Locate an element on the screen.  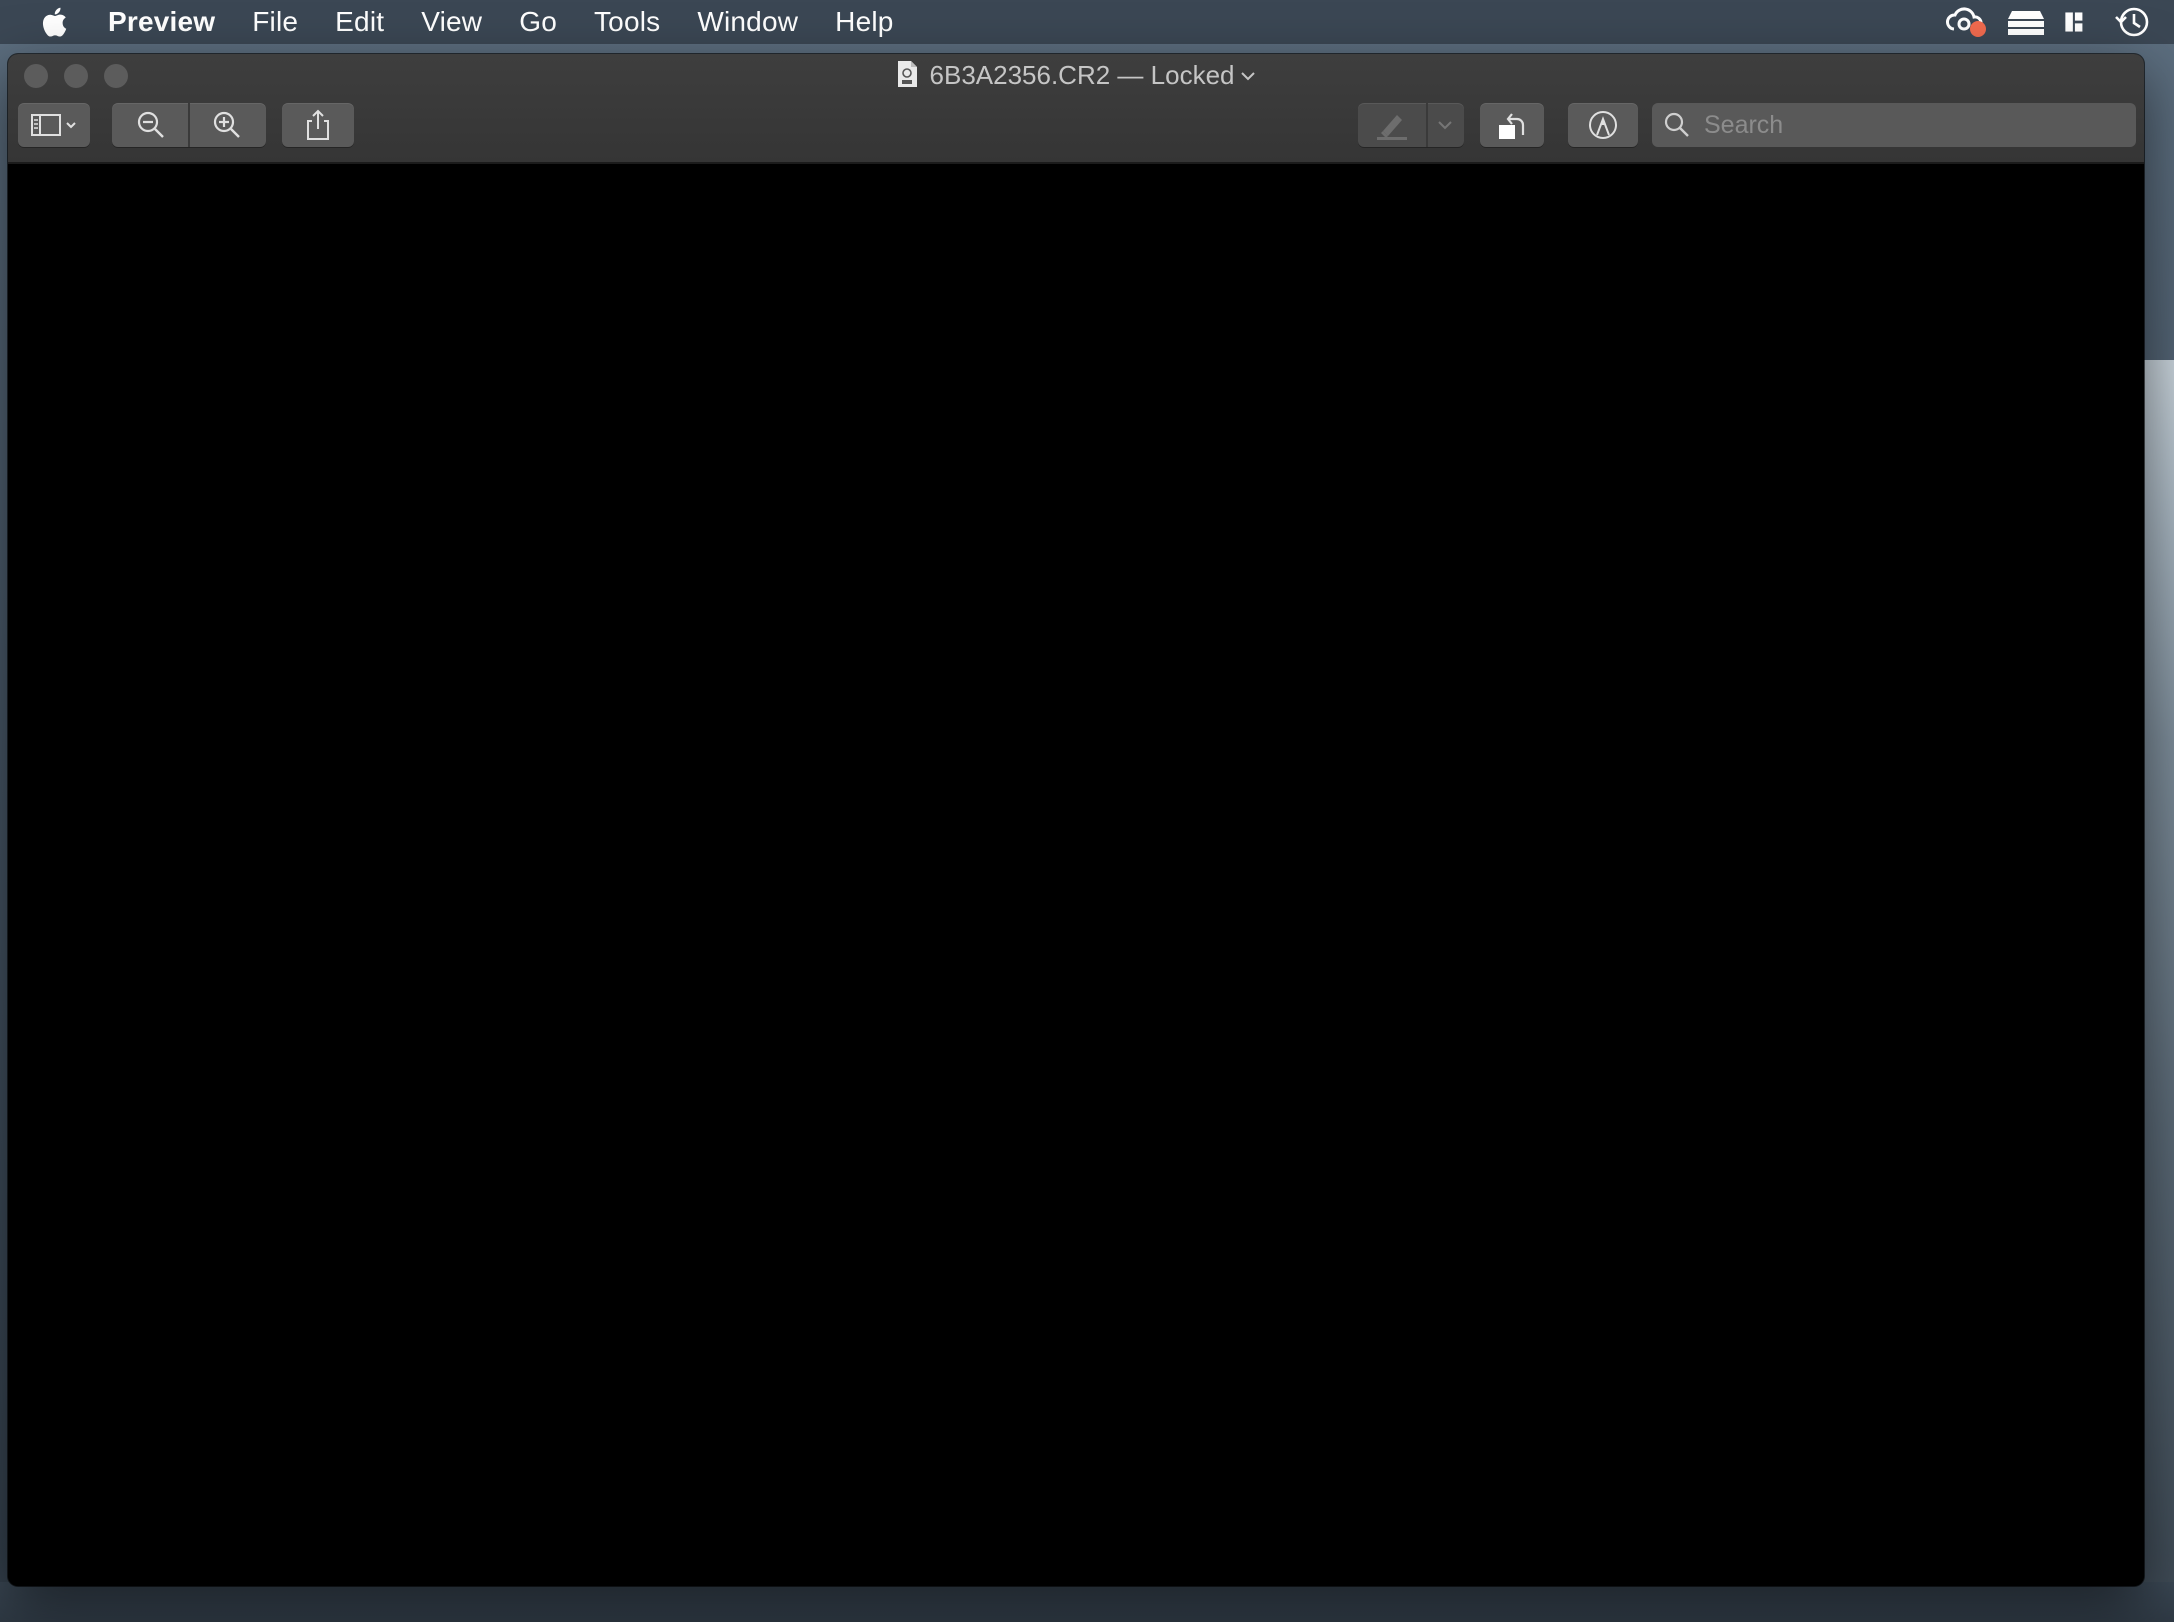
share-button is located at coordinates (318, 125).